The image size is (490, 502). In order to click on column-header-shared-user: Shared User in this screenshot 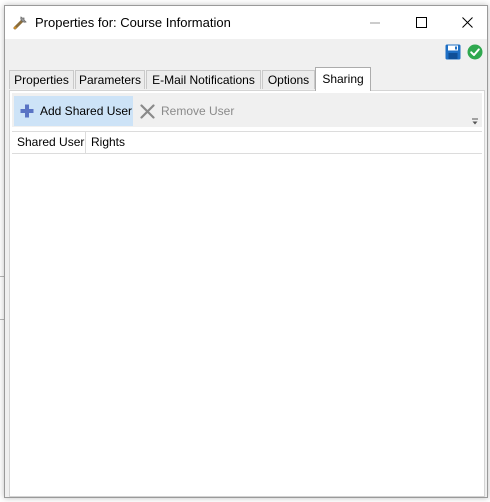, I will do `click(49, 143)`.